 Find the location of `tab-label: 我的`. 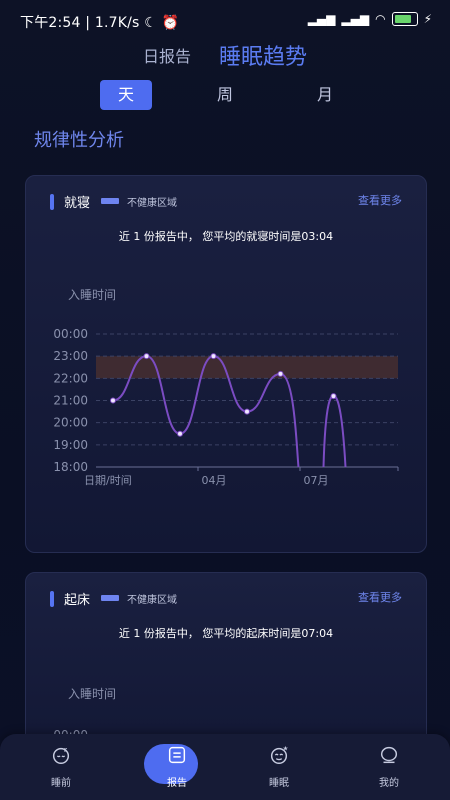

tab-label: 我的 is located at coordinates (389, 783).